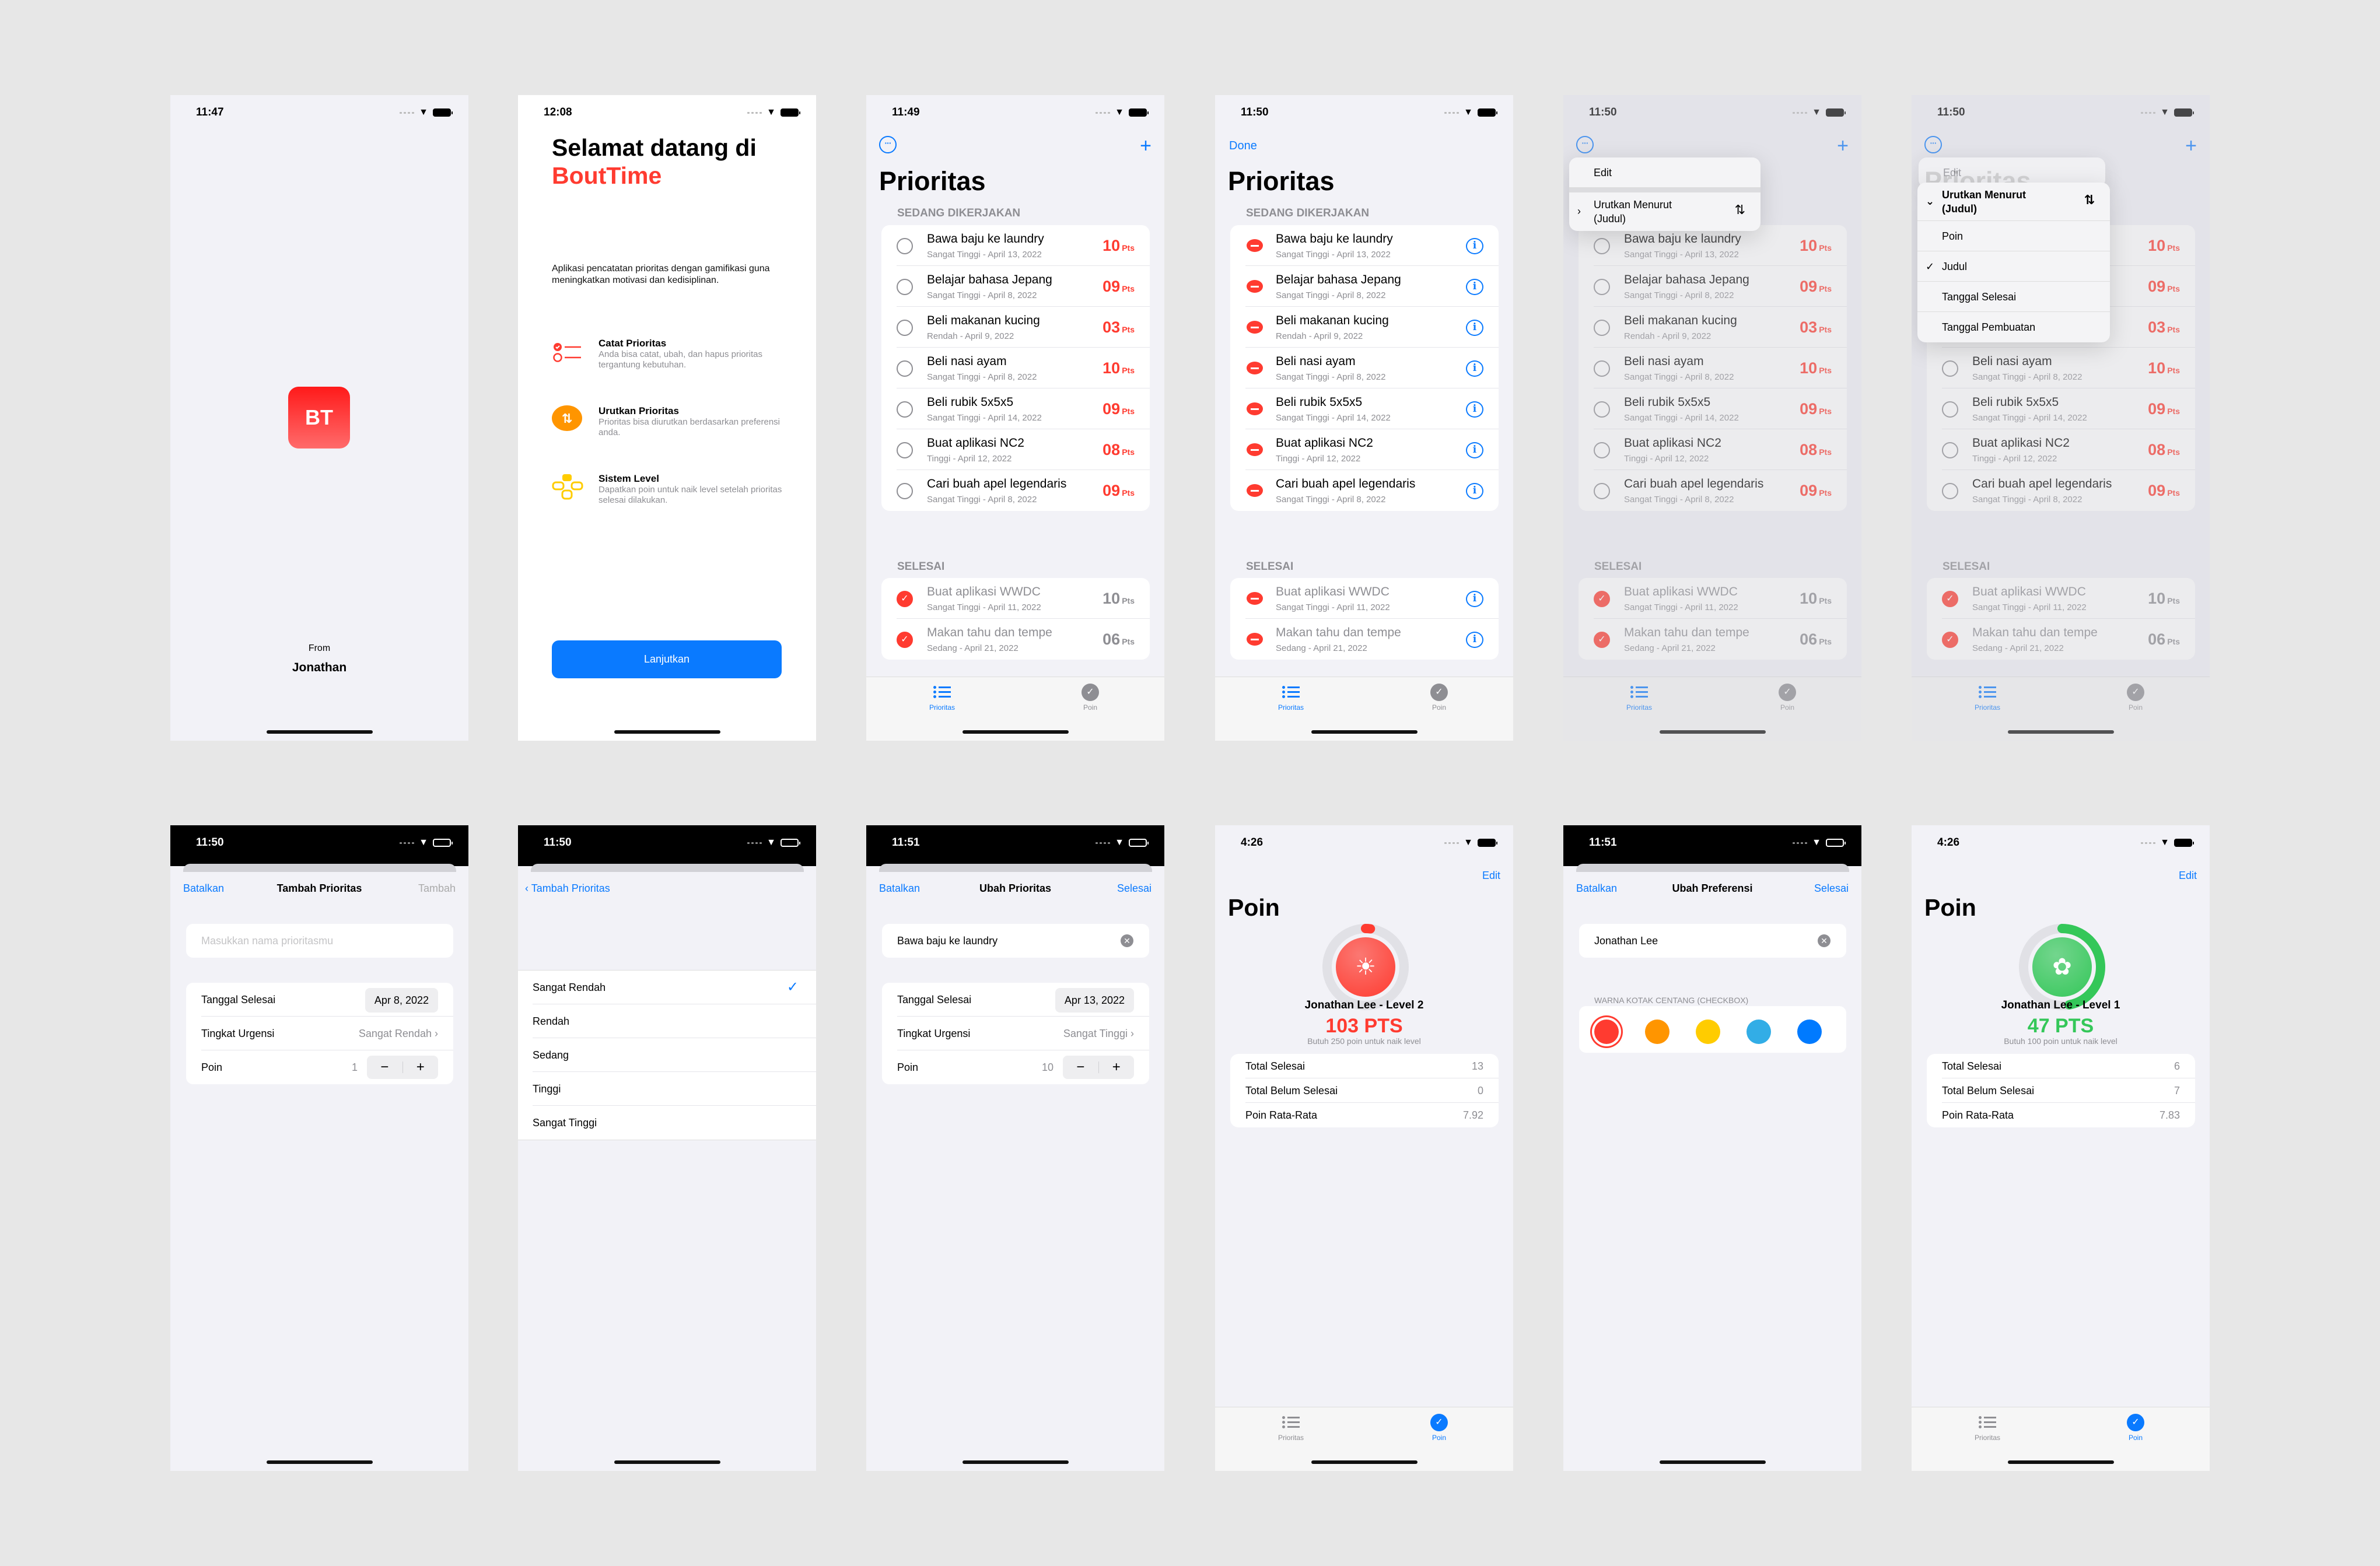 The width and height of the screenshot is (2380, 1566). Describe the element at coordinates (888, 145) in the screenshot. I see `more-icon: ···` at that location.